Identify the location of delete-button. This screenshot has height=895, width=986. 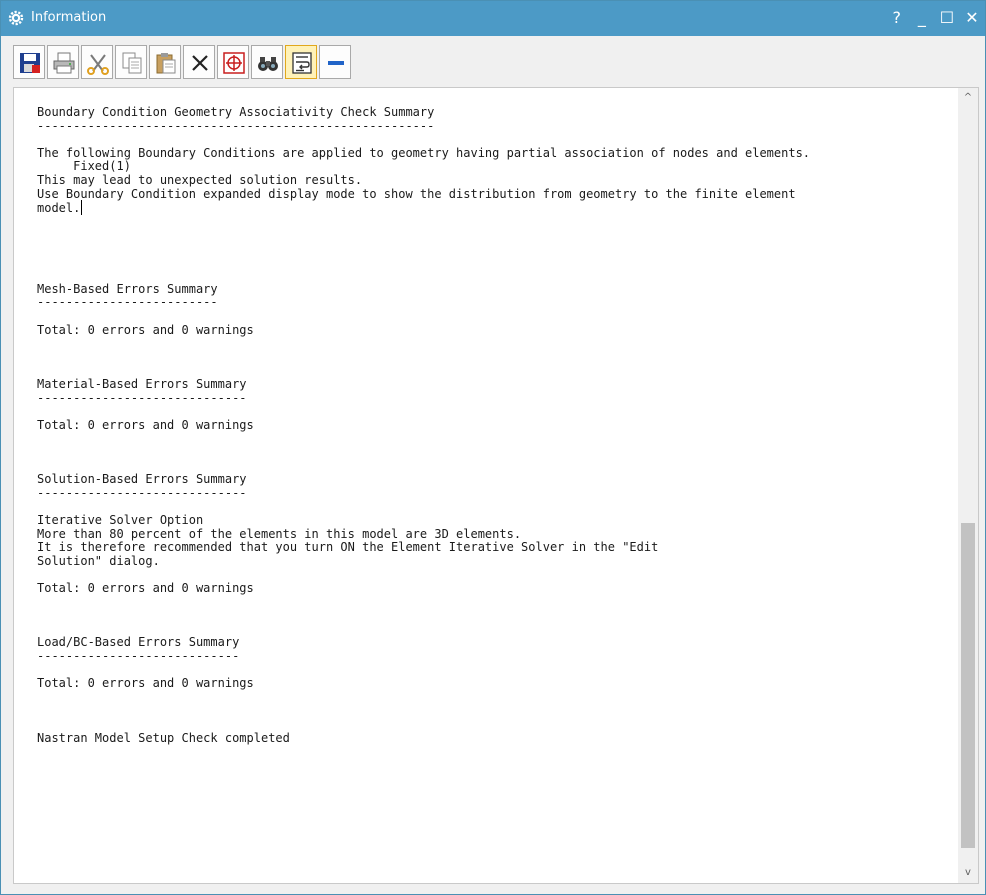
(199, 62).